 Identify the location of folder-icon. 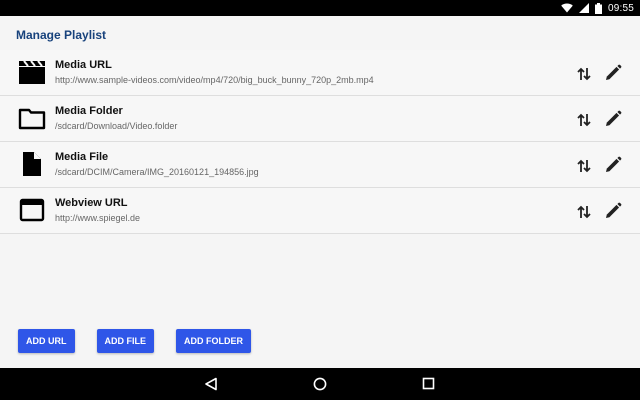
(32, 119).